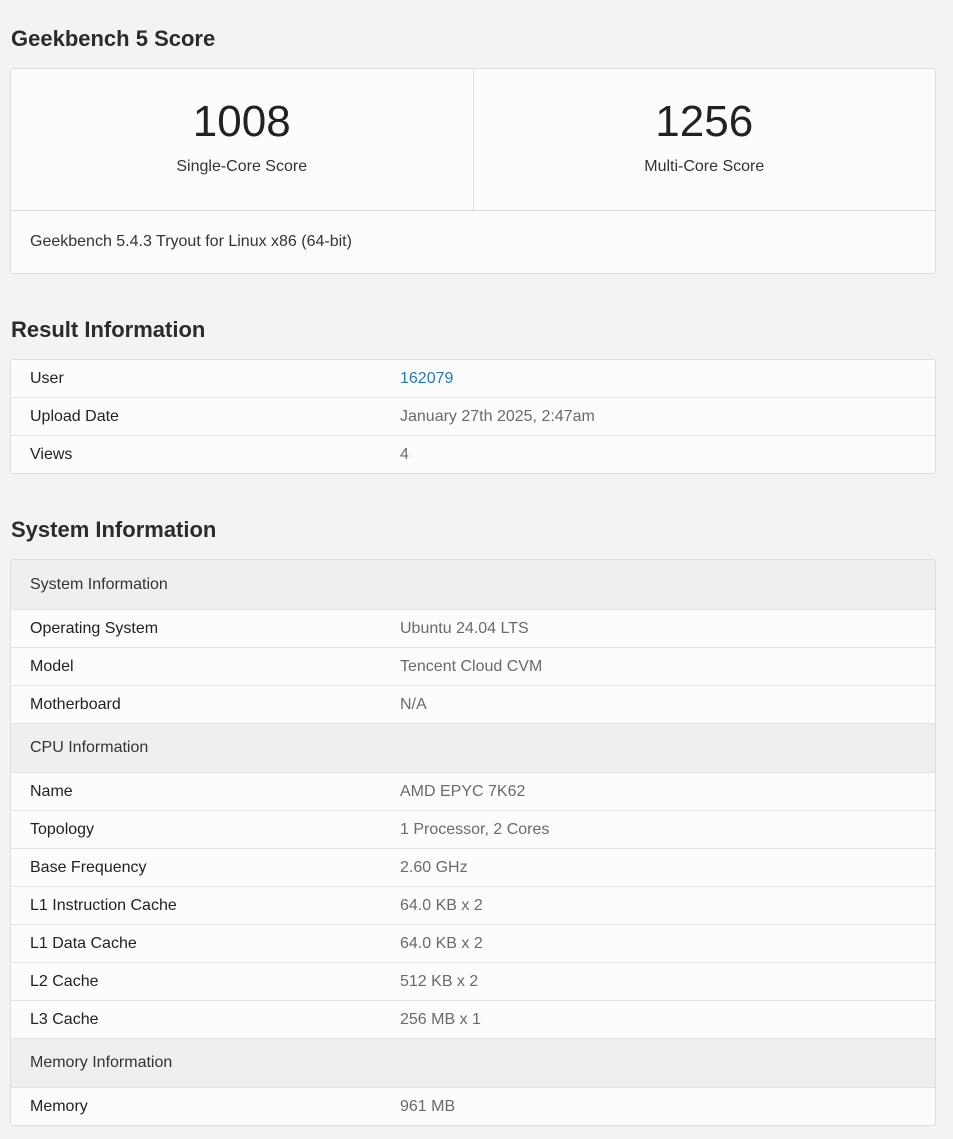 The image size is (953, 1139). Describe the element at coordinates (464, 628) in the screenshot. I see `row-value: Ubuntu 24.04 LTS` at that location.